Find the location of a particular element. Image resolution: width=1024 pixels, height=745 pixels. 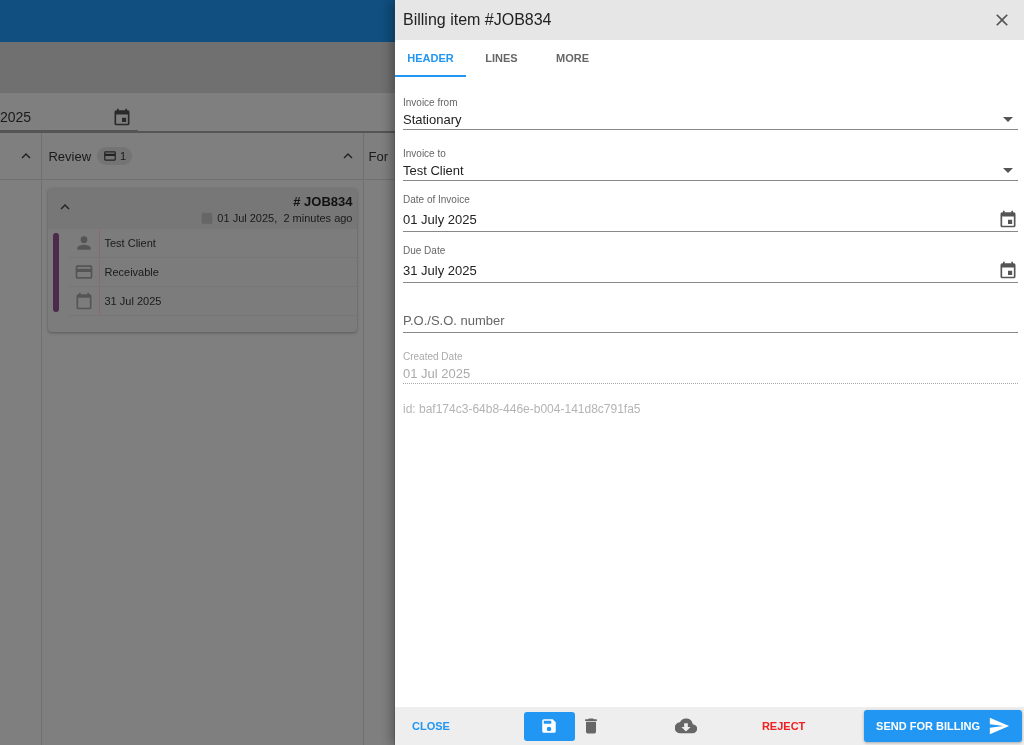

column-title: Review is located at coordinates (70, 156).